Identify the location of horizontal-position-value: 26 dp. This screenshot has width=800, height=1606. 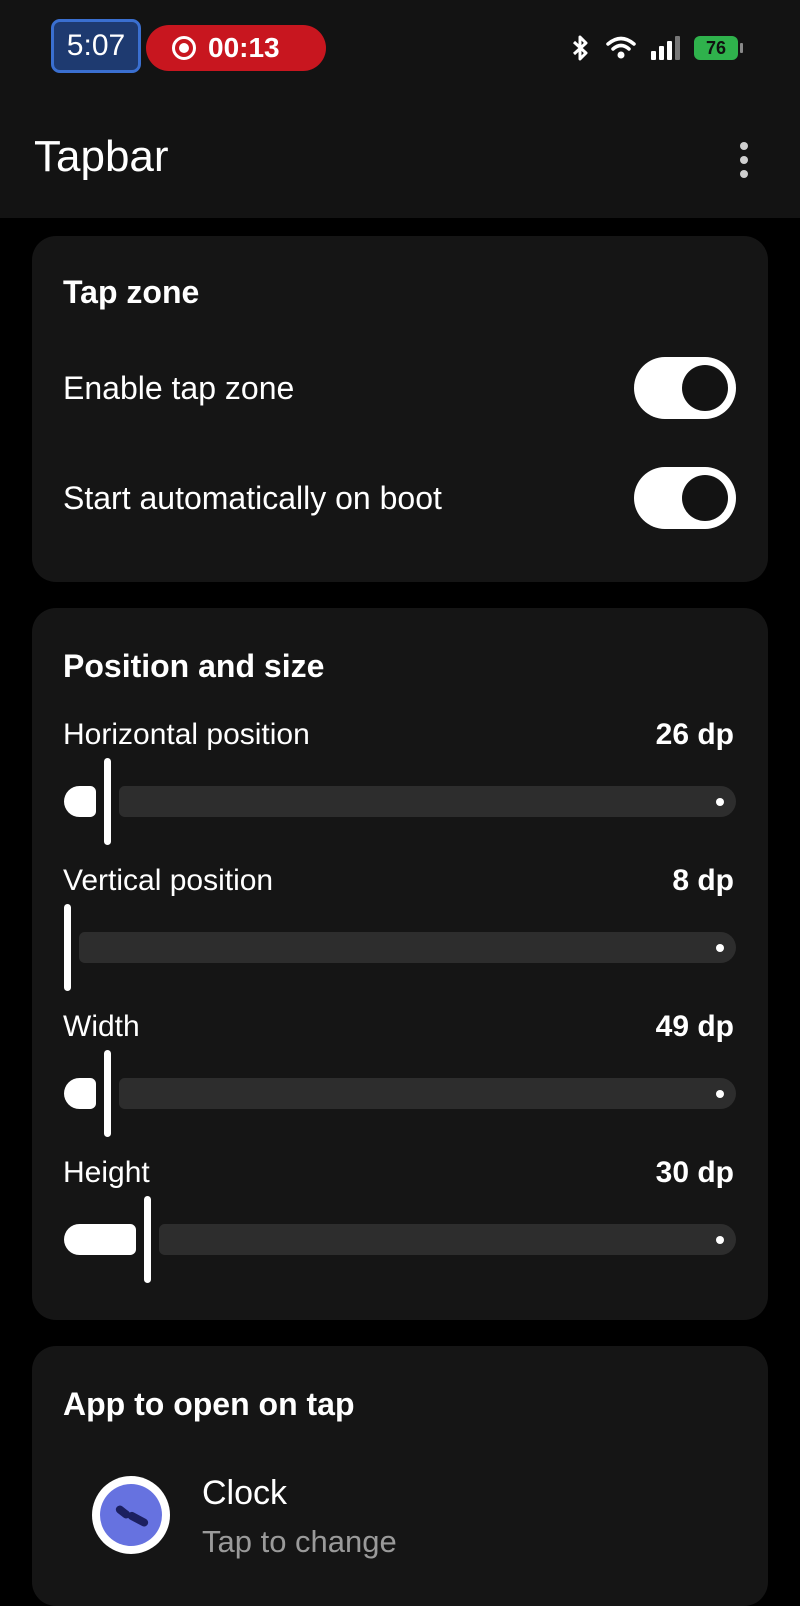
(694, 734).